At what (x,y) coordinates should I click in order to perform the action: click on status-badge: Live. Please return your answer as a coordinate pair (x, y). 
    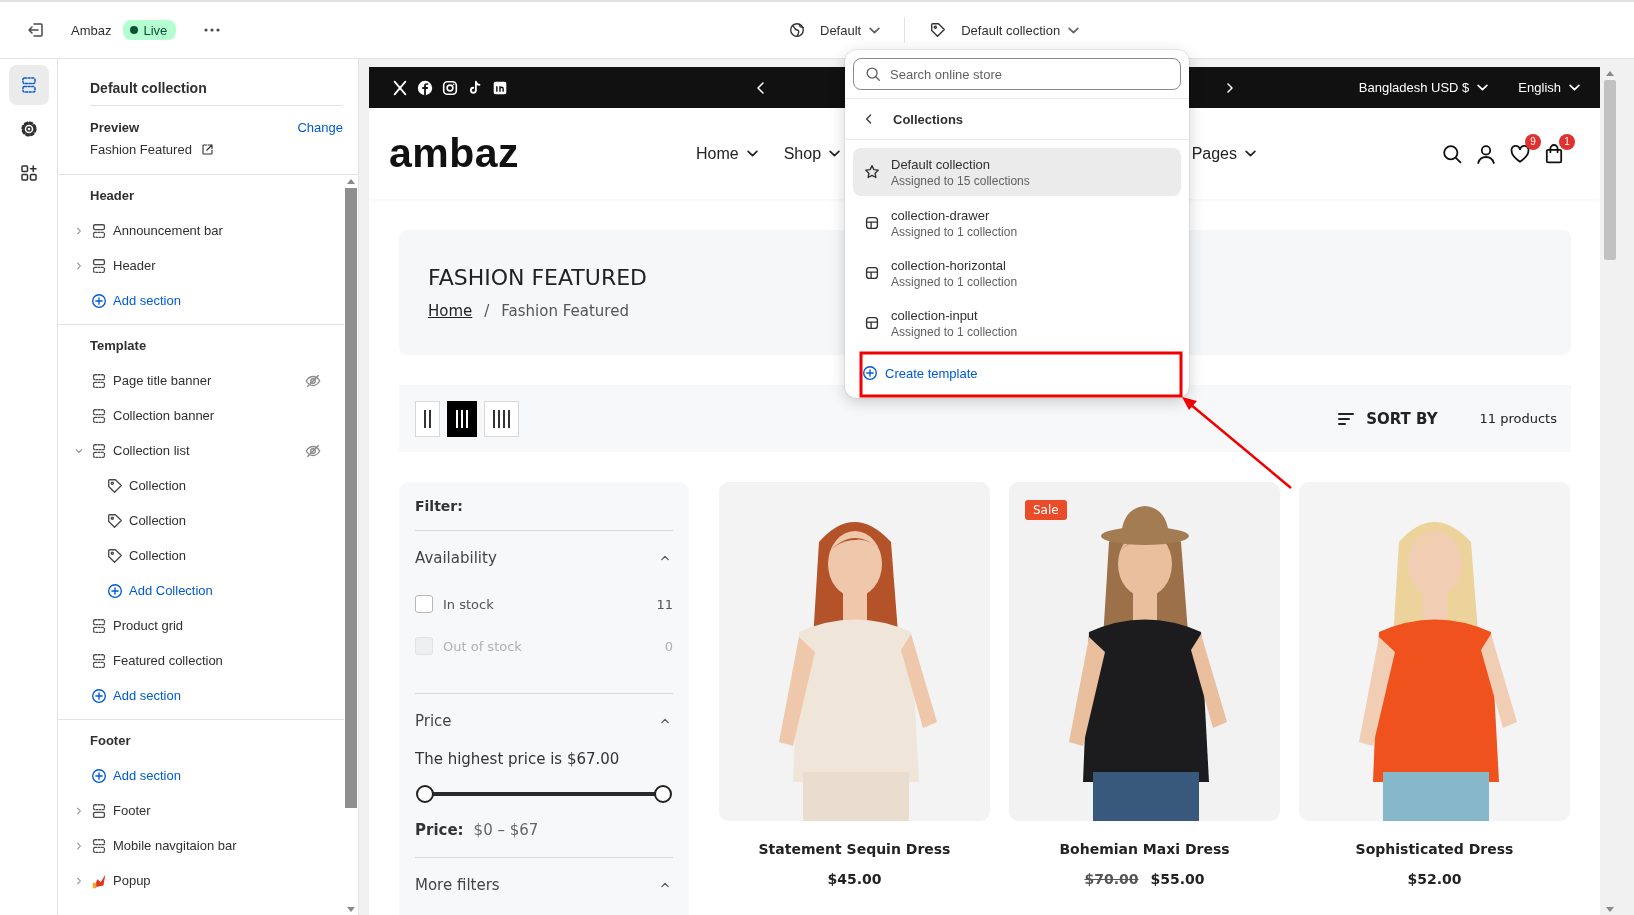
    Looking at the image, I should click on (150, 30).